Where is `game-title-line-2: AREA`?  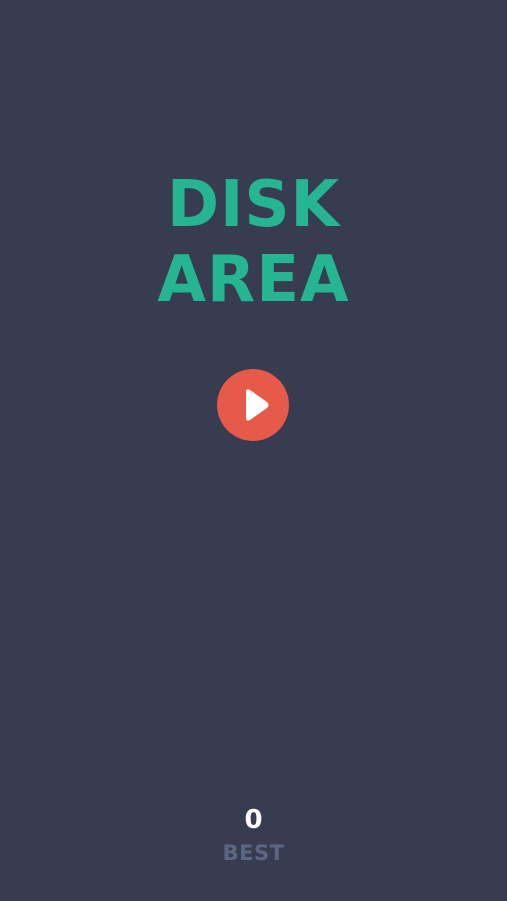 game-title-line-2: AREA is located at coordinates (253, 280).